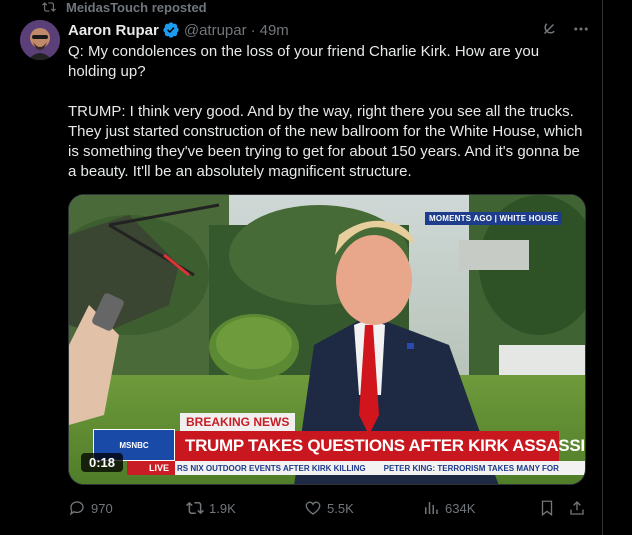  I want to click on views-button: 634K, so click(448, 508).